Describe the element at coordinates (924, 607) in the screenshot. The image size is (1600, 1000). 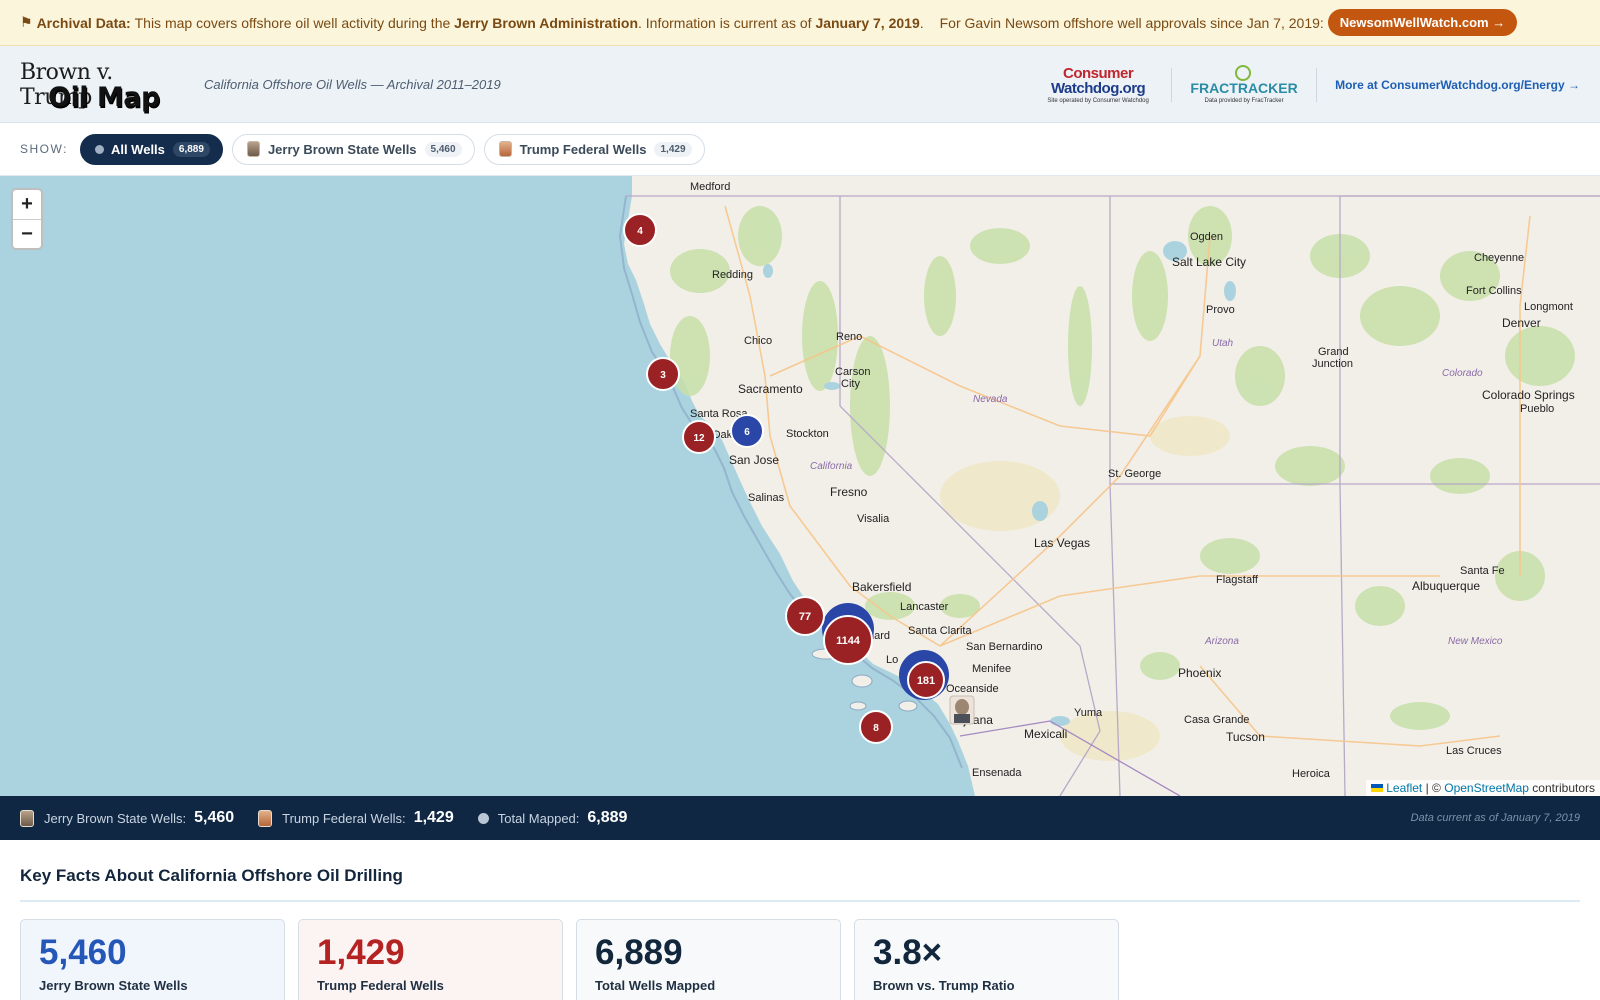
I see `place-label: Lancaster` at that location.